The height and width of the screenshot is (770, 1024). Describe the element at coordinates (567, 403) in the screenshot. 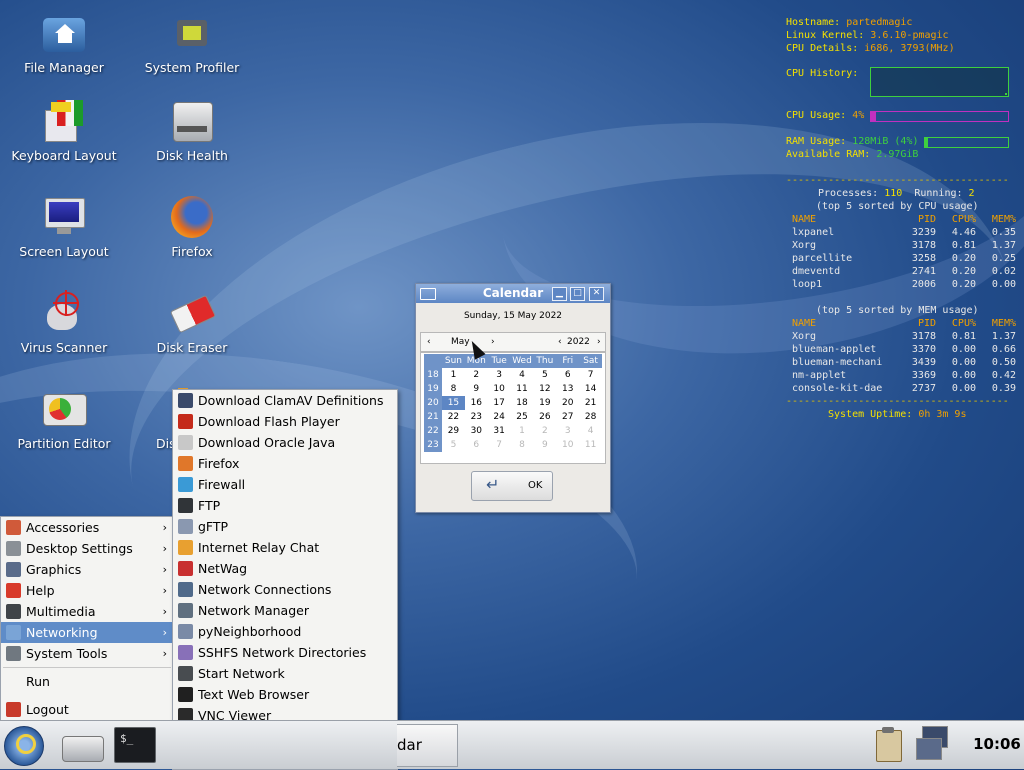

I see `calendar-day: 20` at that location.